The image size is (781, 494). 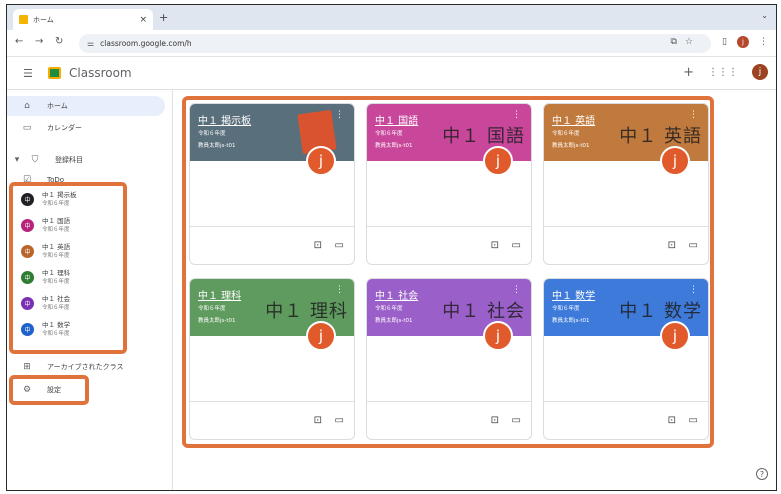 What do you see at coordinates (660, 311) in the screenshot?
I see `card-banner-text: 中１ 数学` at bounding box center [660, 311].